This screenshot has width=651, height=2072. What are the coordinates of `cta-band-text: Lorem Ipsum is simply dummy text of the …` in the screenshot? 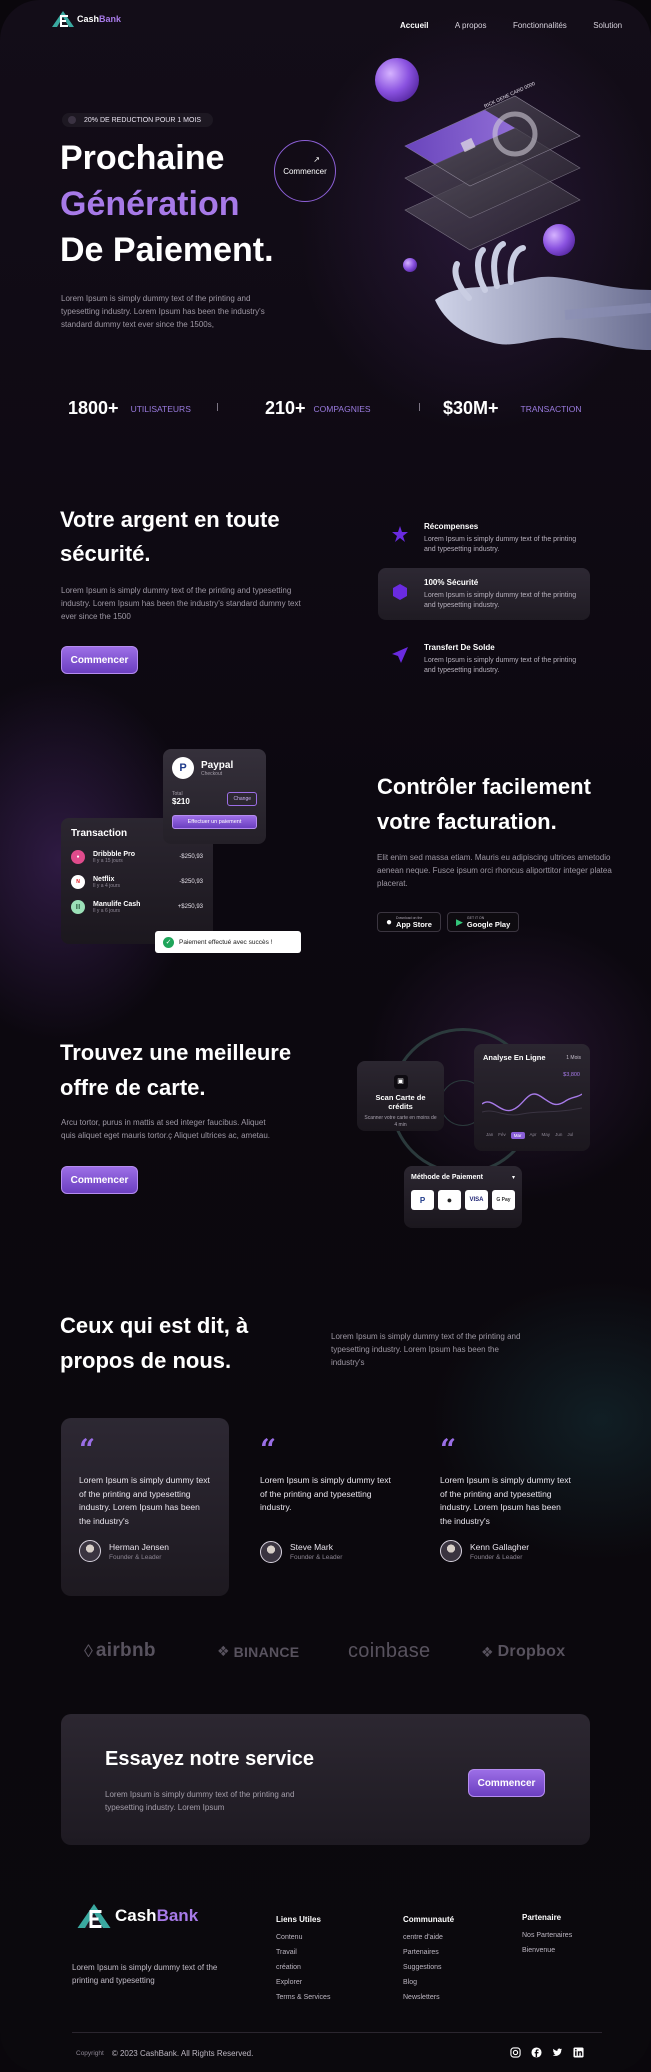 It's located at (200, 1801).